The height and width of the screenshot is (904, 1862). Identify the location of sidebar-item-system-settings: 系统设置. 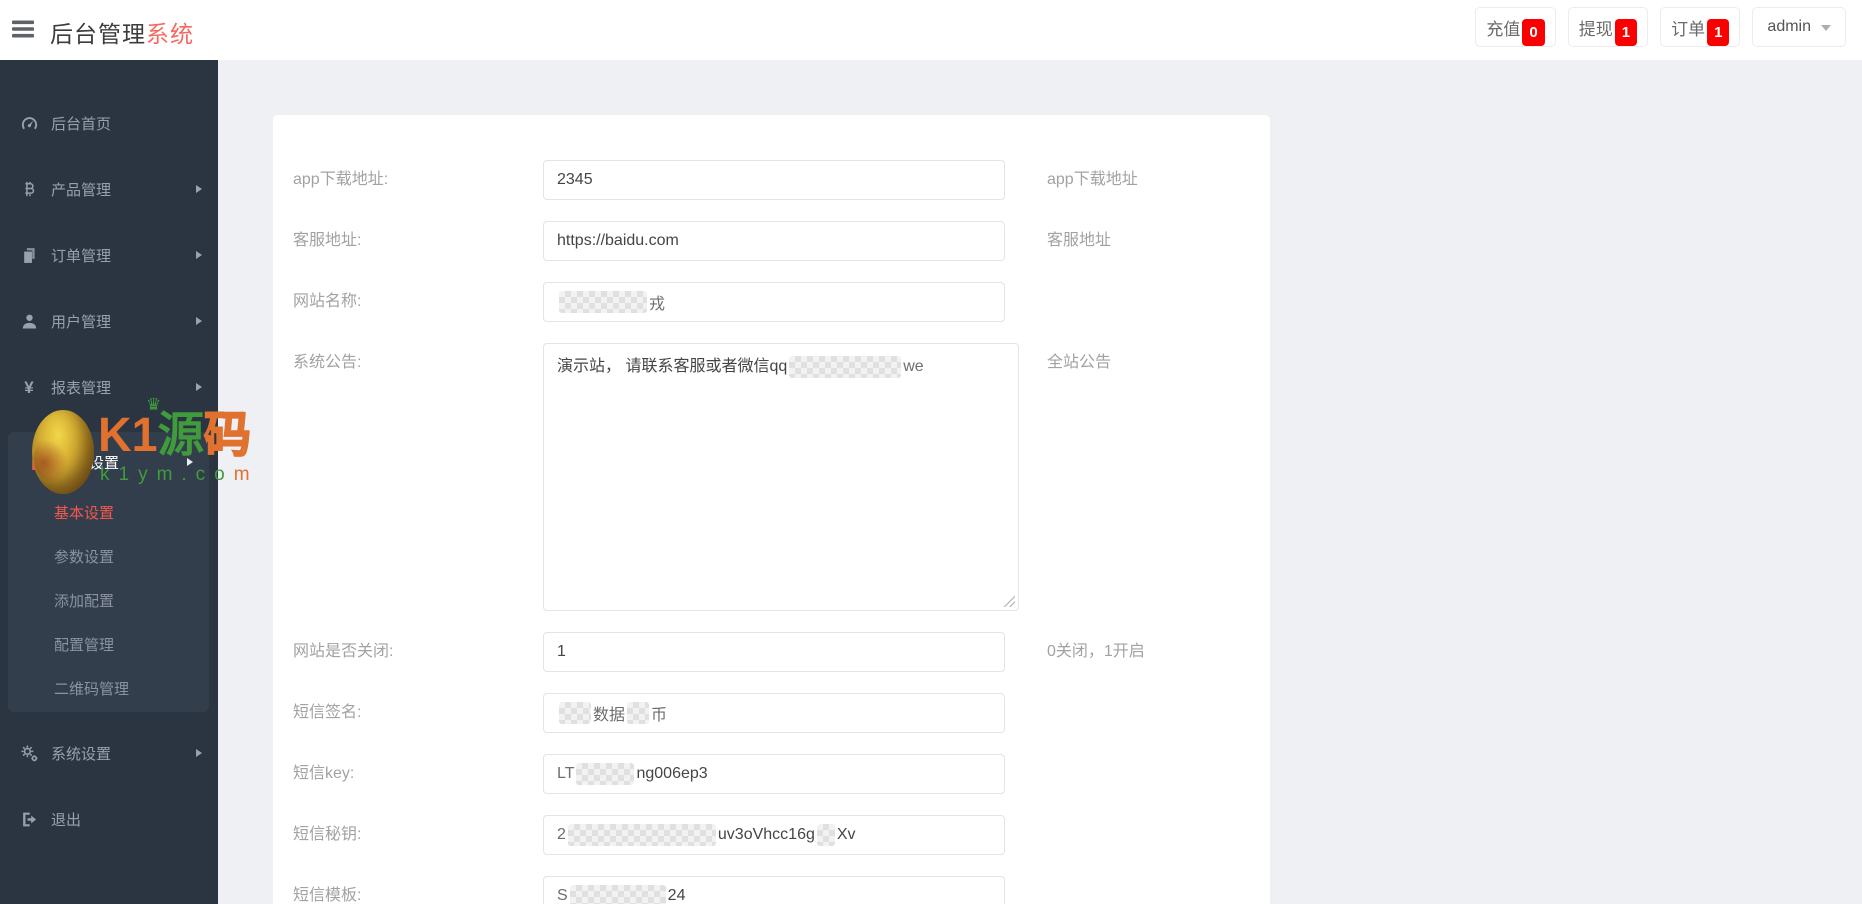
(109, 753).